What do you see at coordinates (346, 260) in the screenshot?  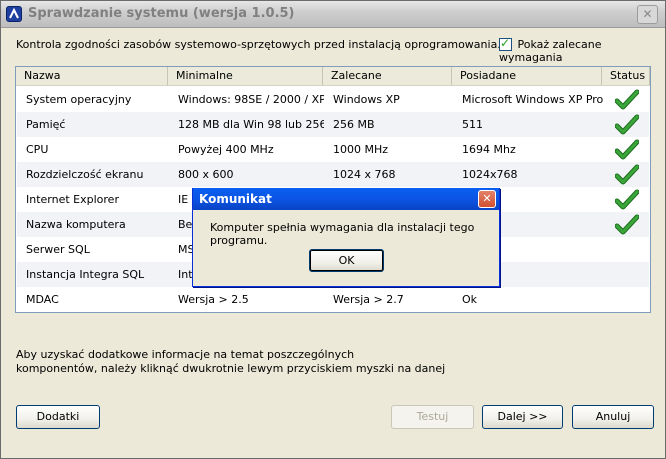 I see `dialog-ok-button: OK` at bounding box center [346, 260].